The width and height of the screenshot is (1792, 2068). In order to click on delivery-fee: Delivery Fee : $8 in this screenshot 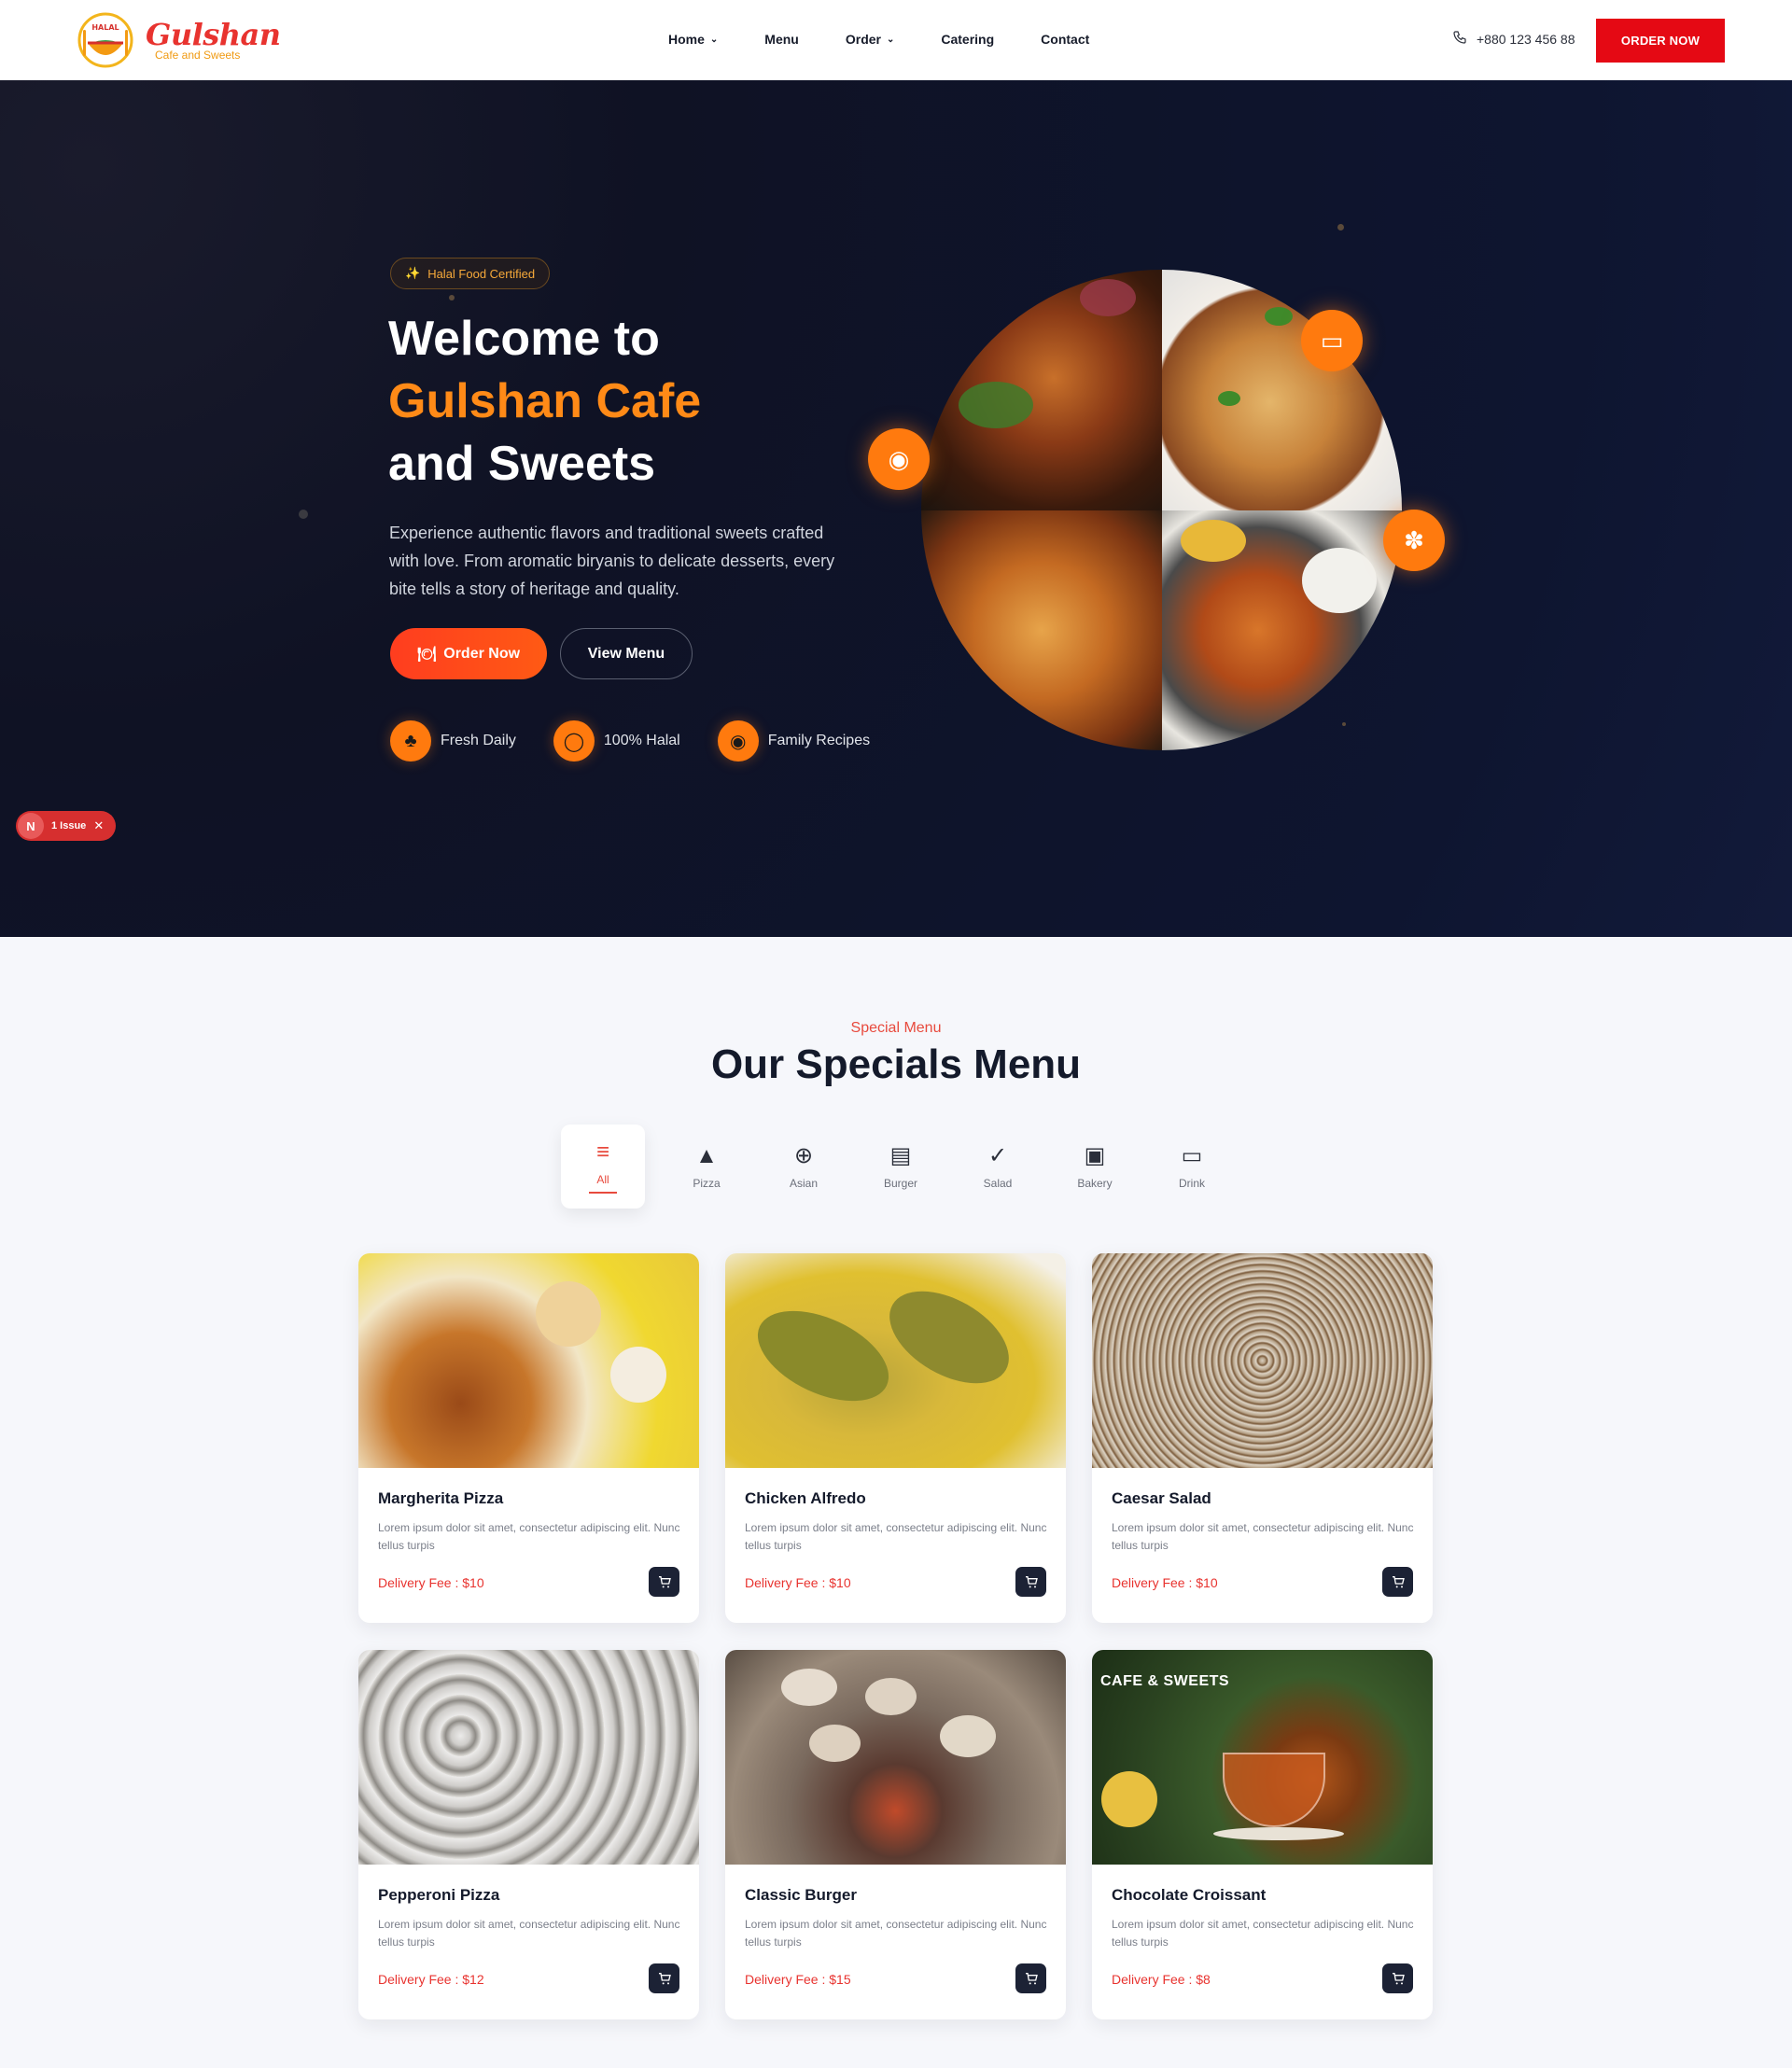, I will do `click(1161, 1980)`.